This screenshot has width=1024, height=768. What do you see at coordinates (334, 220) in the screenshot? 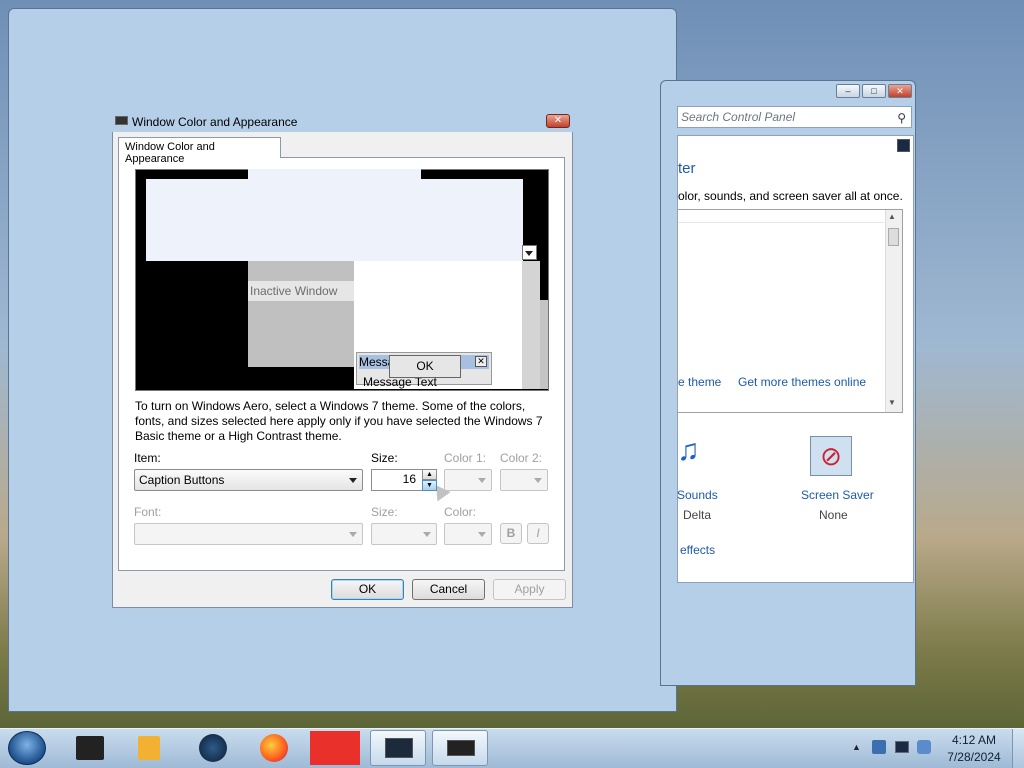
I see `preview-active-window` at bounding box center [334, 220].